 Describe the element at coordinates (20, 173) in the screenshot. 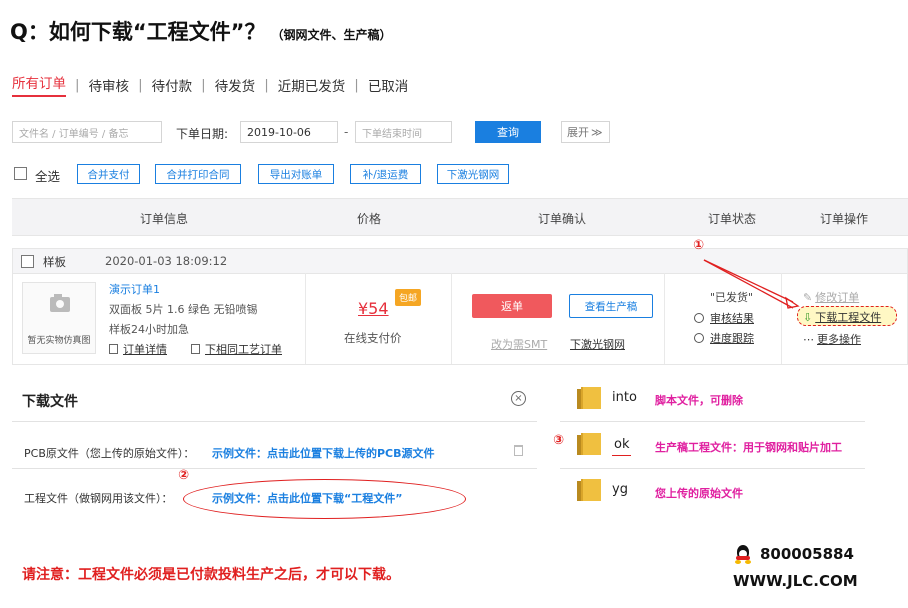

I see `select-all-checkbox` at that location.